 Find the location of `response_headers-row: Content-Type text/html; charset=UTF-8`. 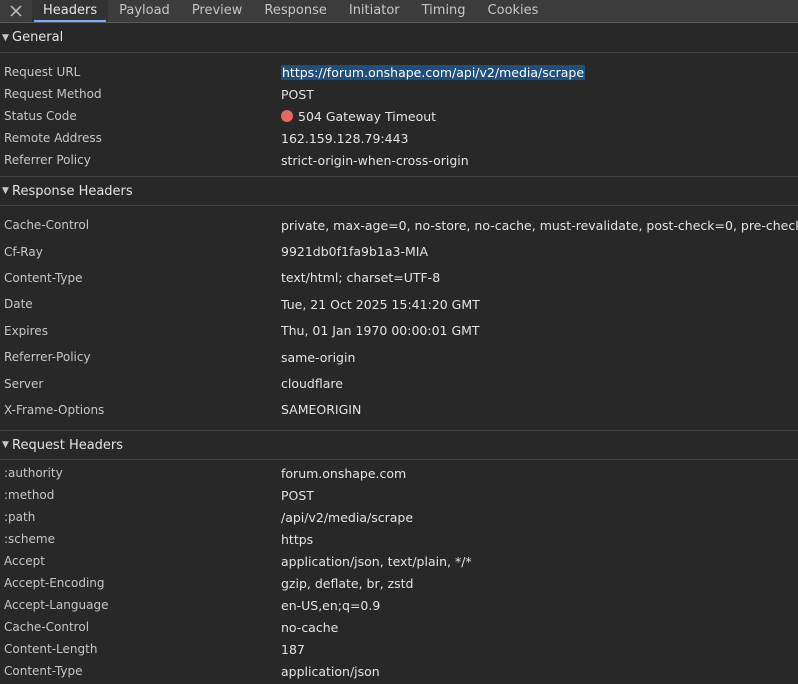

response_headers-row: Content-Type text/html; charset=UTF-8 is located at coordinates (399, 278).